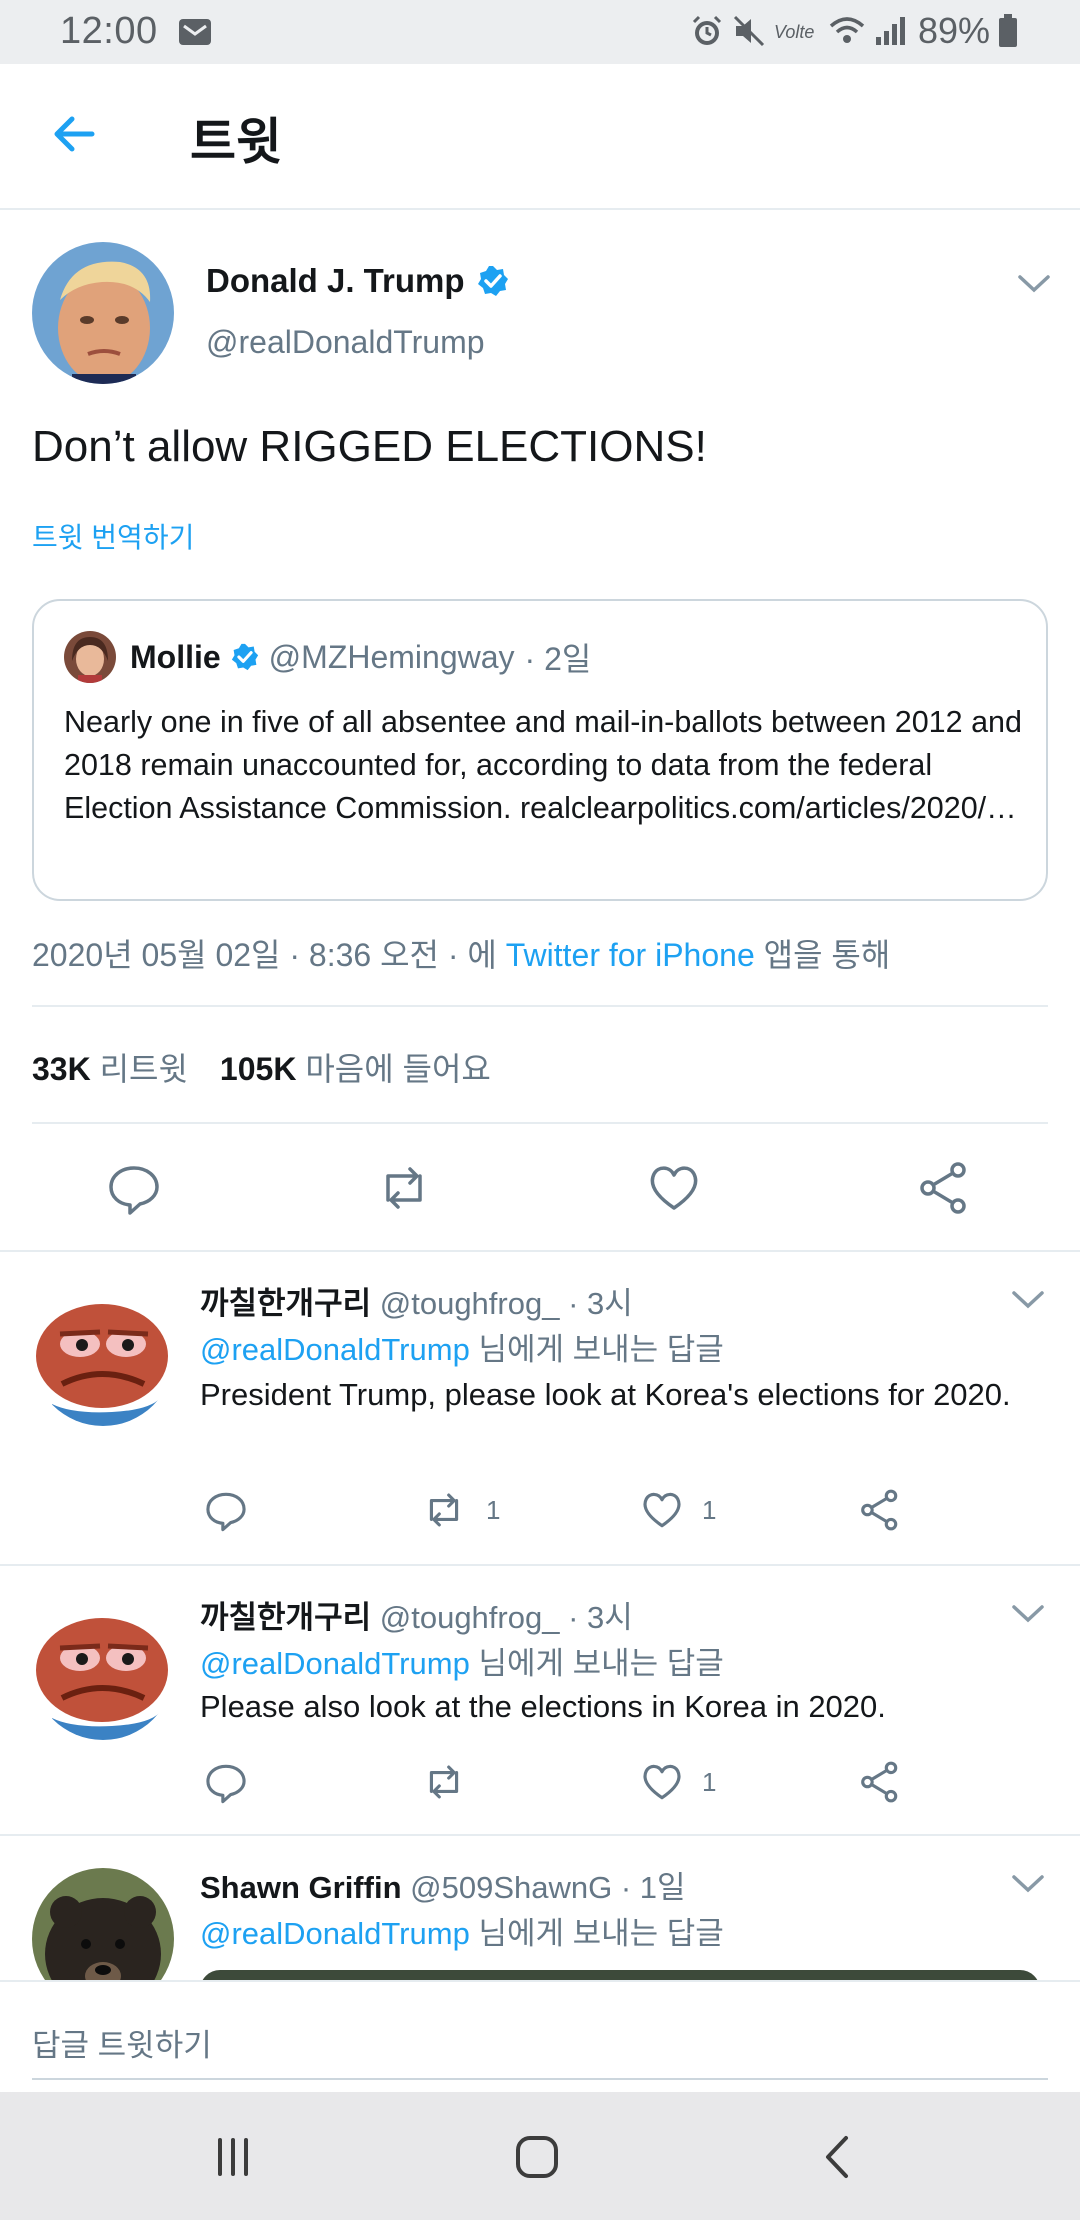 The width and height of the screenshot is (1080, 2220). I want to click on likes-stat: 105K 마음에 들어요, so click(355, 1067).